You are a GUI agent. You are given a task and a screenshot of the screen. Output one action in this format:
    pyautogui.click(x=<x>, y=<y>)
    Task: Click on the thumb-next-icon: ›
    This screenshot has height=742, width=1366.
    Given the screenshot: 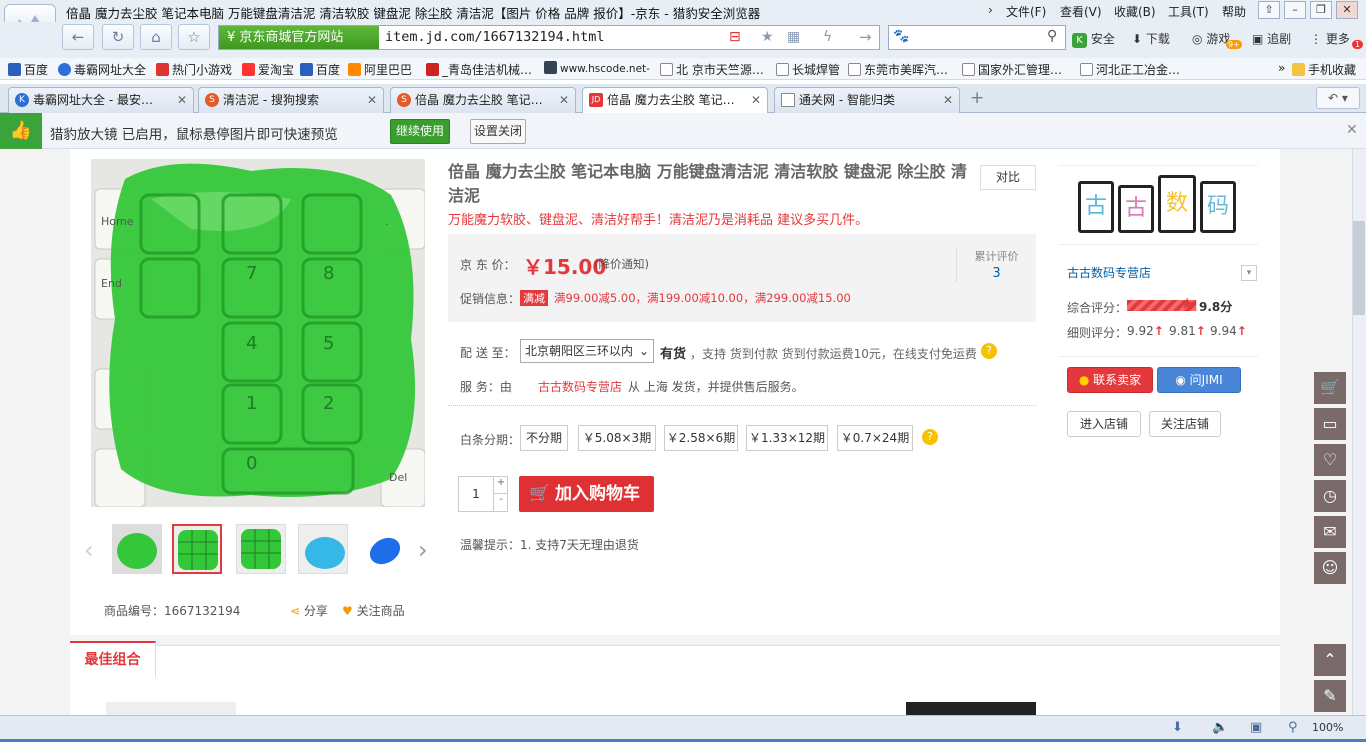 What is the action you would take?
    pyautogui.click(x=423, y=550)
    